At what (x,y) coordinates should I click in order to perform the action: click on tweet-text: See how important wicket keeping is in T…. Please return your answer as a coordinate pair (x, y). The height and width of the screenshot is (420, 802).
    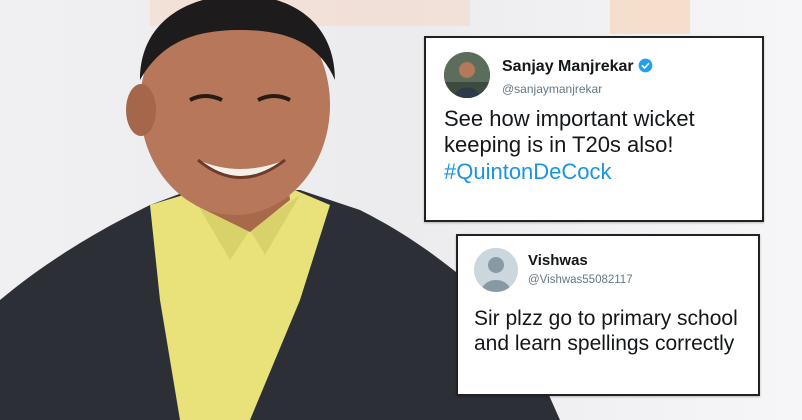
    Looking at the image, I should click on (594, 145).